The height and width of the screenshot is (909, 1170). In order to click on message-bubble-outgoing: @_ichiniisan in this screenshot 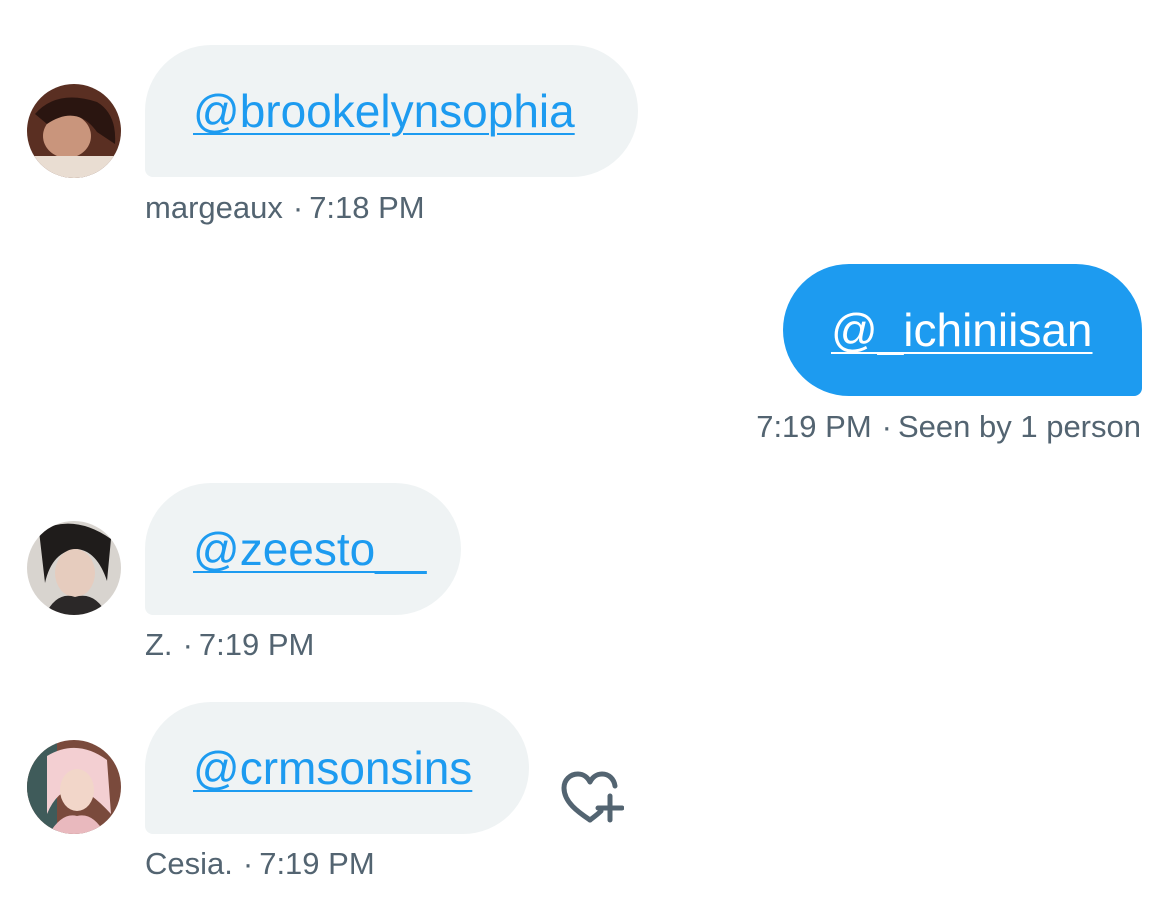, I will do `click(962, 330)`.